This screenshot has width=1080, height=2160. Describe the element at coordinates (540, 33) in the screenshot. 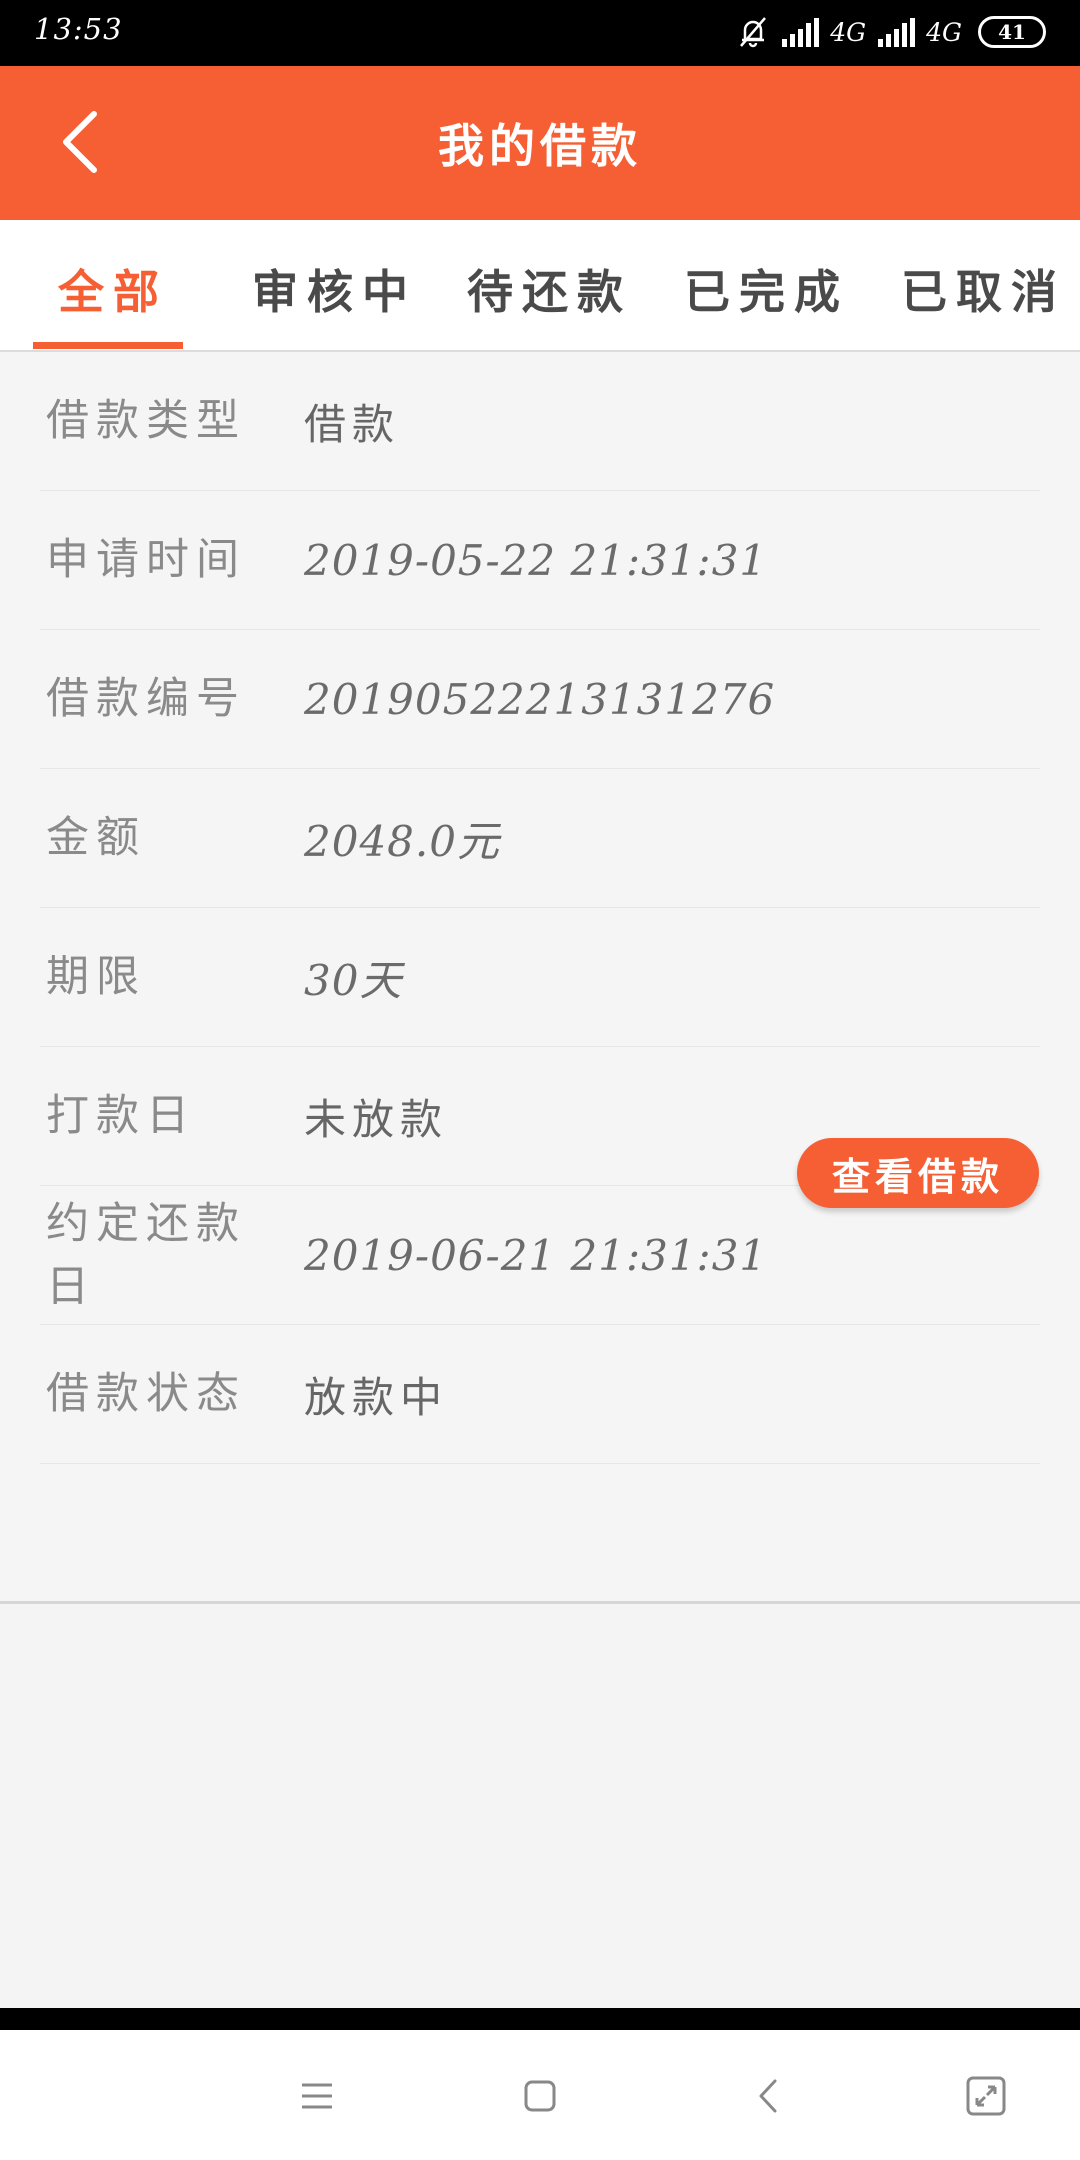

I see `status-bar: 13:53 4G 4G 41` at that location.